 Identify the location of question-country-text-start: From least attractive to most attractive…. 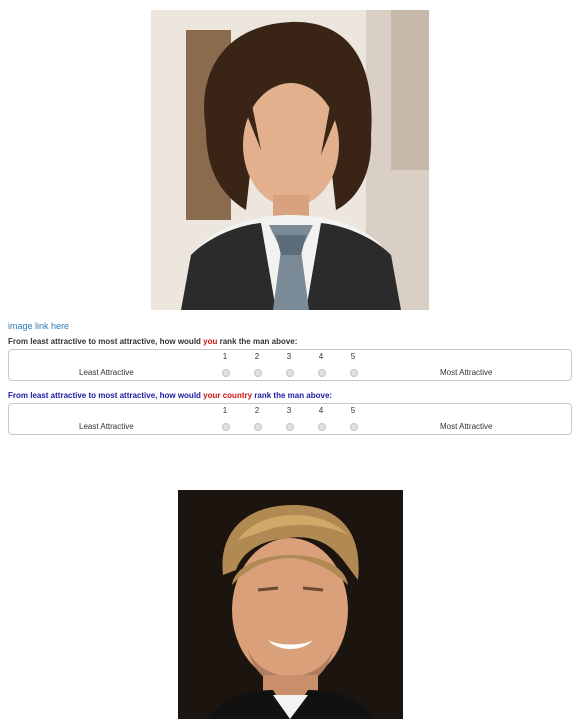
(106, 395).